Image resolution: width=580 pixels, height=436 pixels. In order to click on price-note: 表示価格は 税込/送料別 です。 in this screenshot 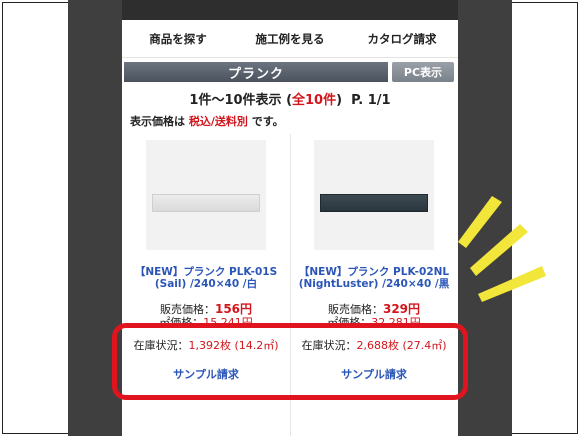, I will do `click(207, 121)`.